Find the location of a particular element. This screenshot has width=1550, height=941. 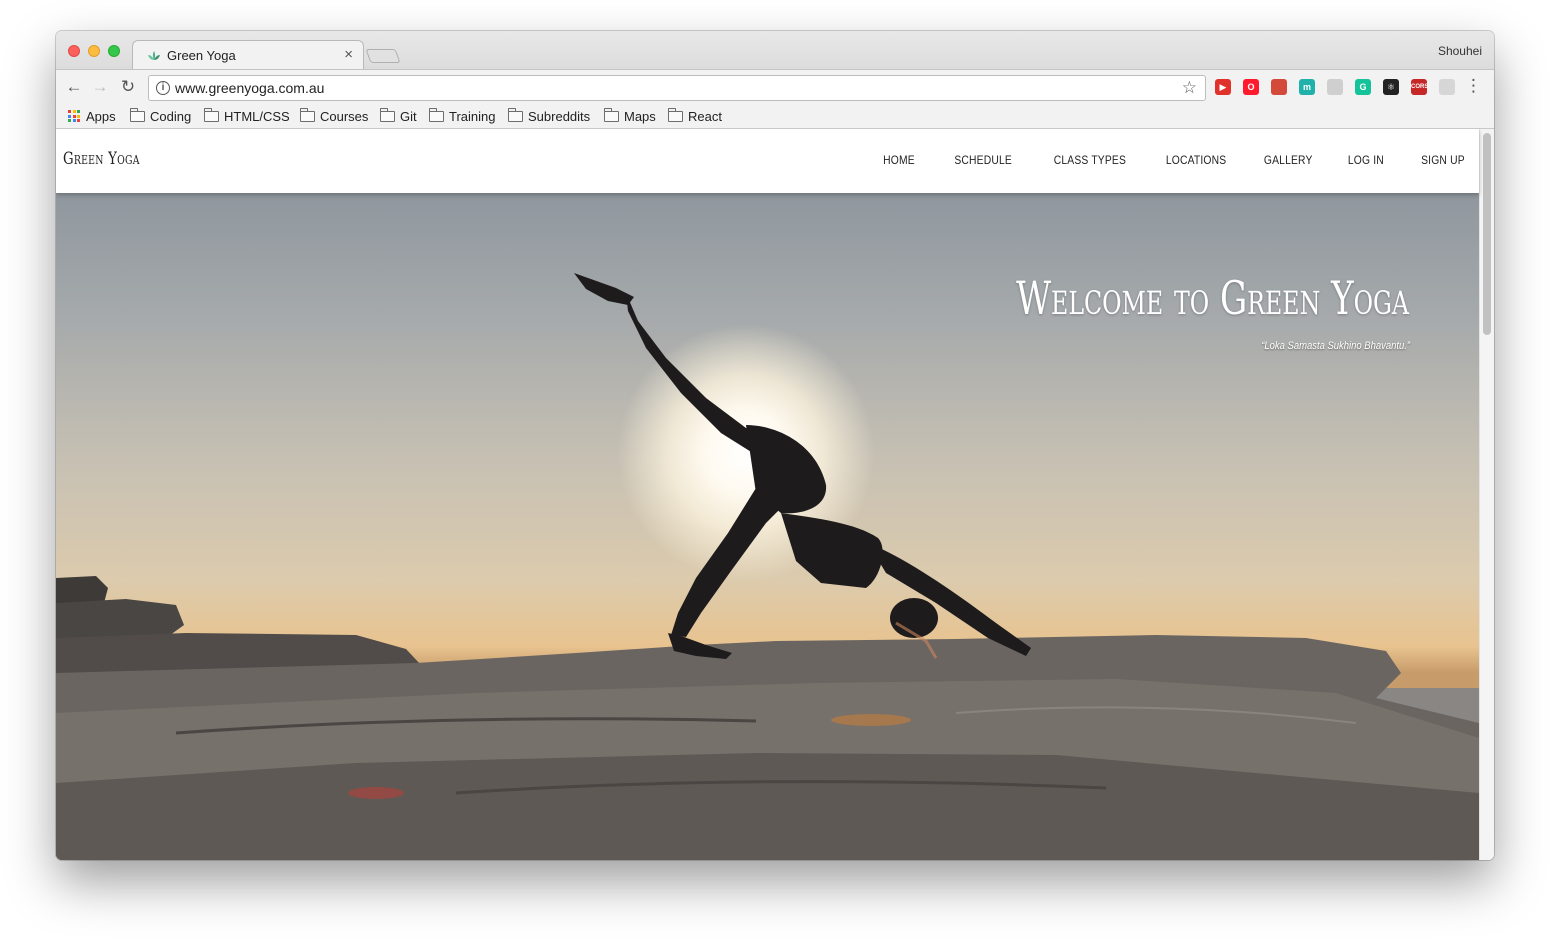

back-arrow-icon: ← is located at coordinates (74, 87).